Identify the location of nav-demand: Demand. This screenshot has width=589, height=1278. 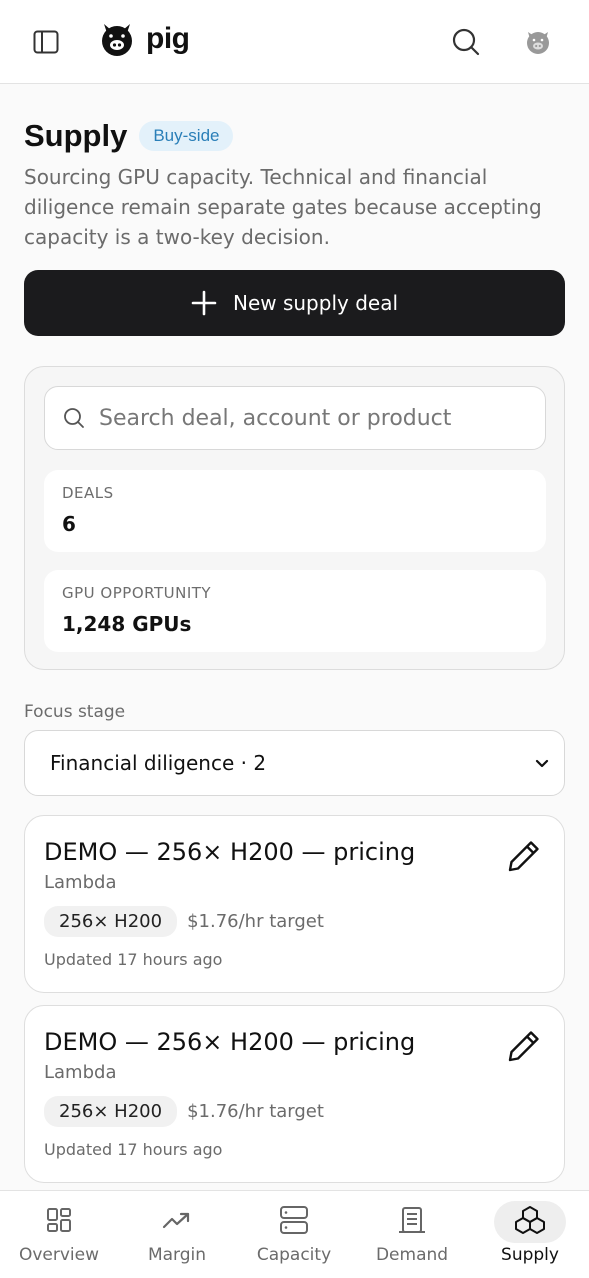
(412, 1234).